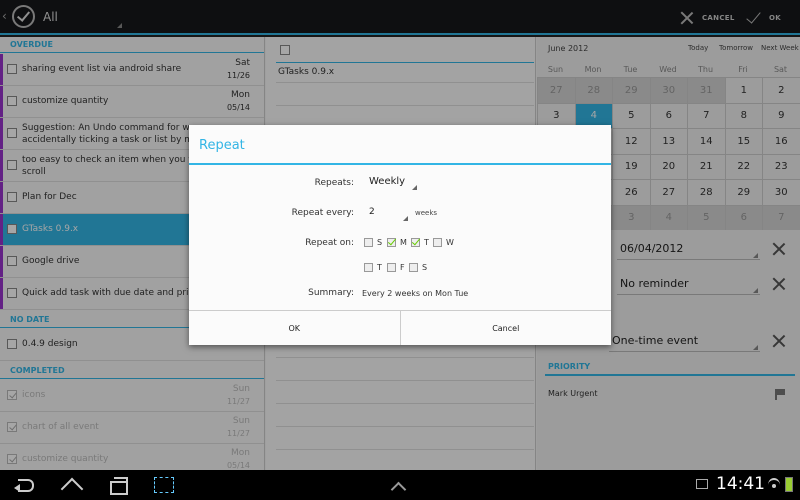  Describe the element at coordinates (443, 242) in the screenshot. I see `day-checkbox-wed: W` at that location.